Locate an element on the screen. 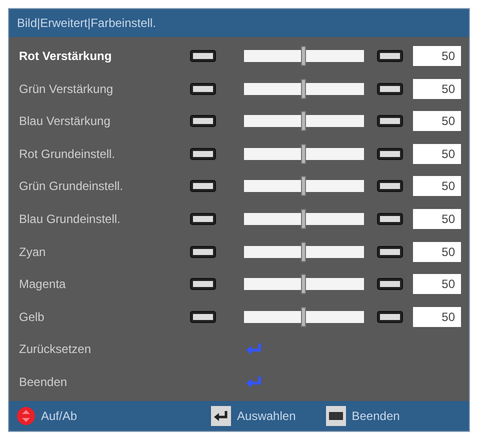 This screenshot has width=478, height=440. menu-title: Bild|Erweitert|Farbeinstell. is located at coordinates (86, 23).